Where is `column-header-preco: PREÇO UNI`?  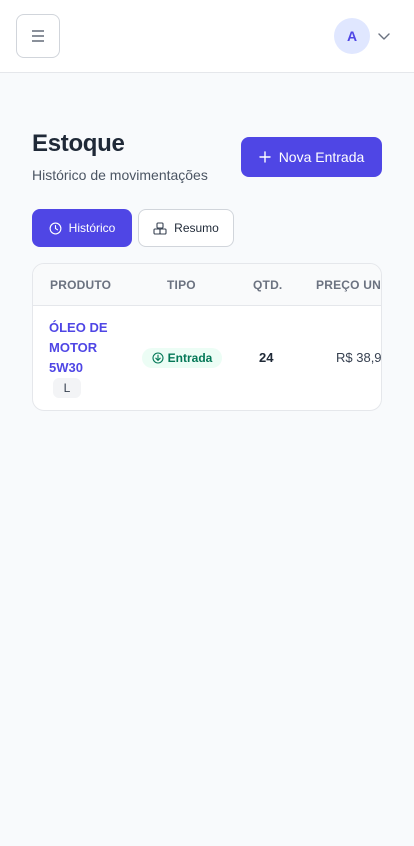
column-header-preco: PREÇO UNI is located at coordinates (349, 285).